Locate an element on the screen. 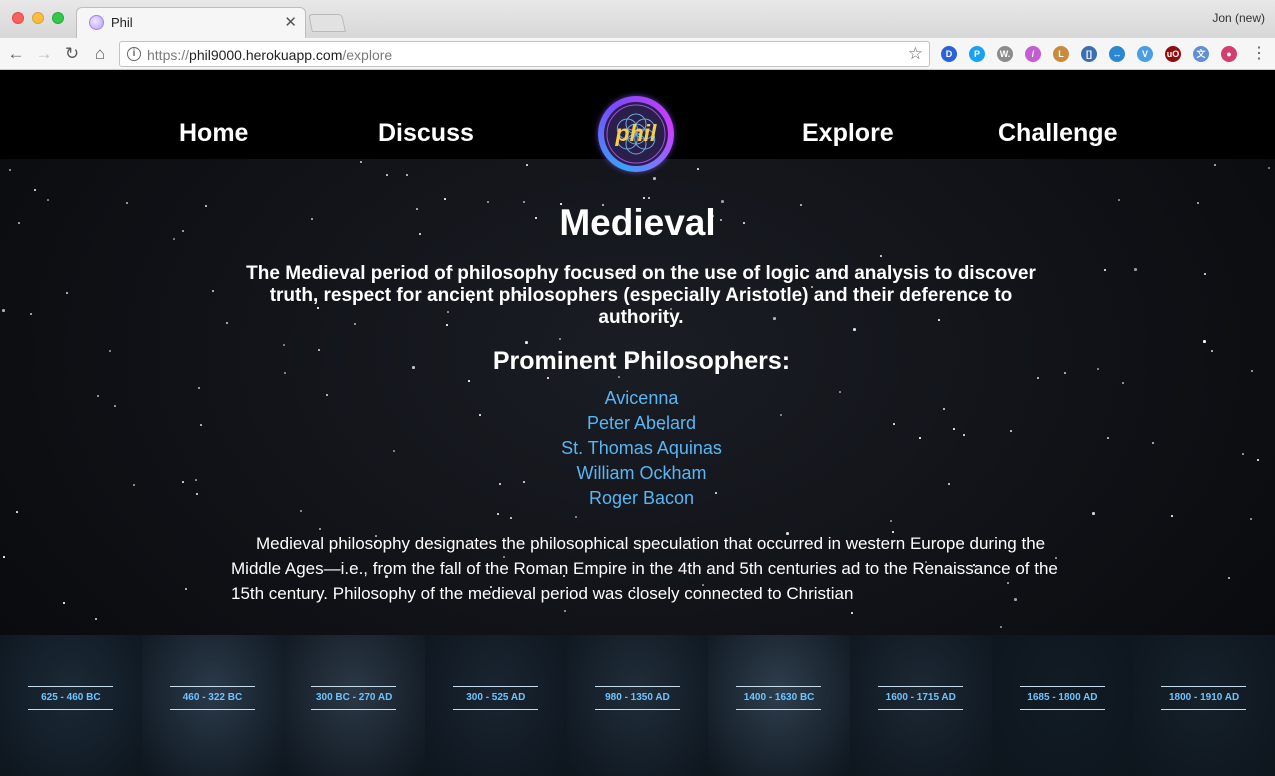  home-icon: ⌂ is located at coordinates (100, 54).